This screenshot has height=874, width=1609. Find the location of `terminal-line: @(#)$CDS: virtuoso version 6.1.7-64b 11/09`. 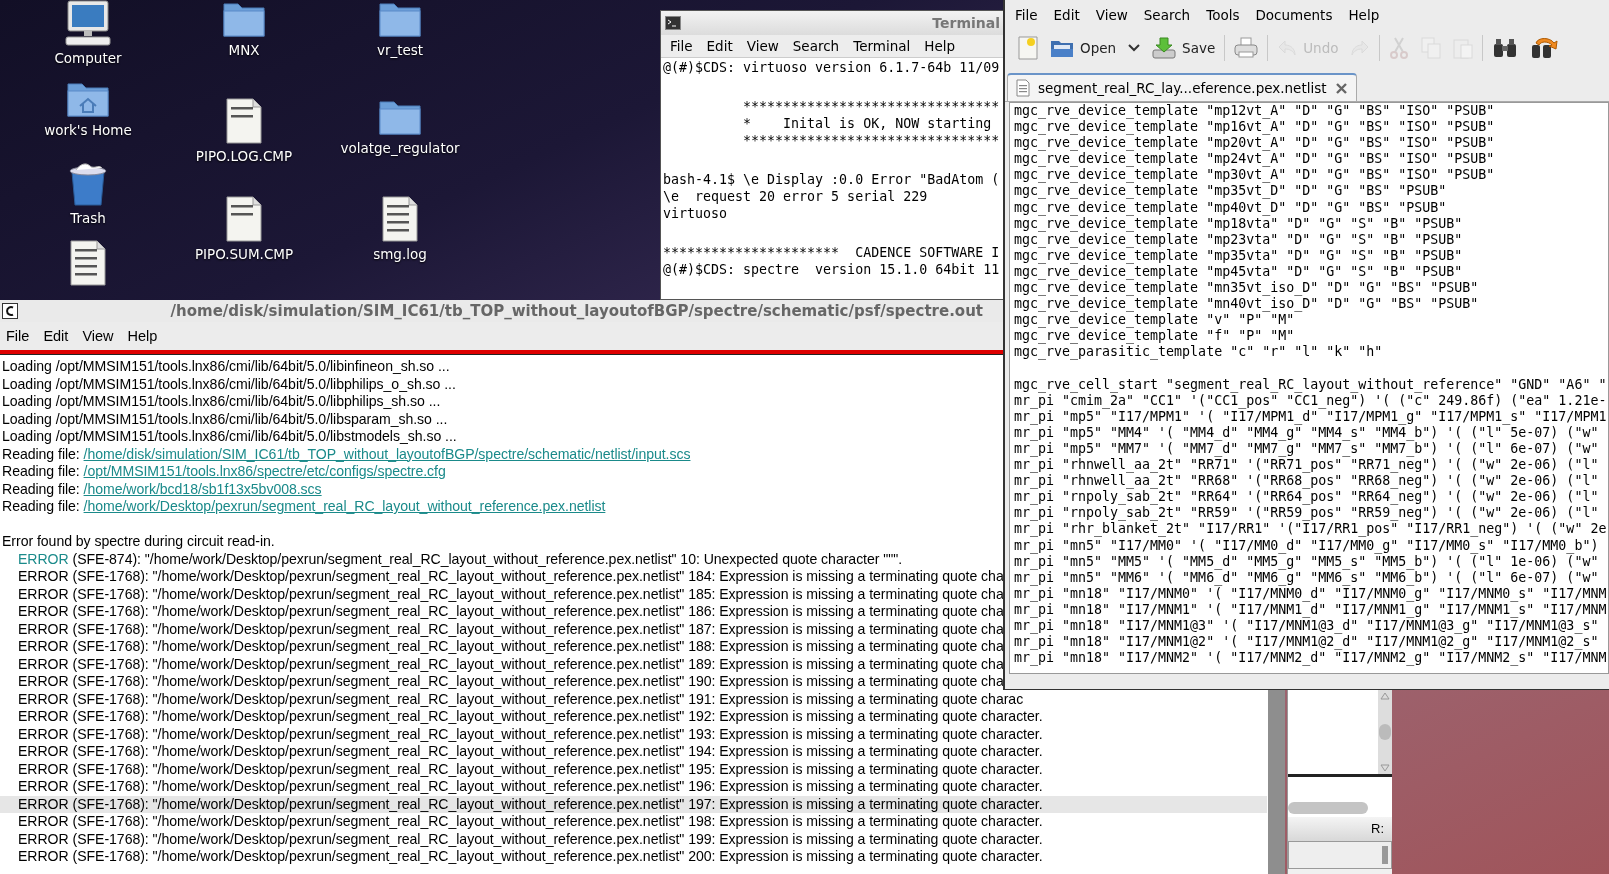

terminal-line: @(#)$CDS: virtuoso version 6.1.7-64b 11/09 is located at coordinates (831, 67).